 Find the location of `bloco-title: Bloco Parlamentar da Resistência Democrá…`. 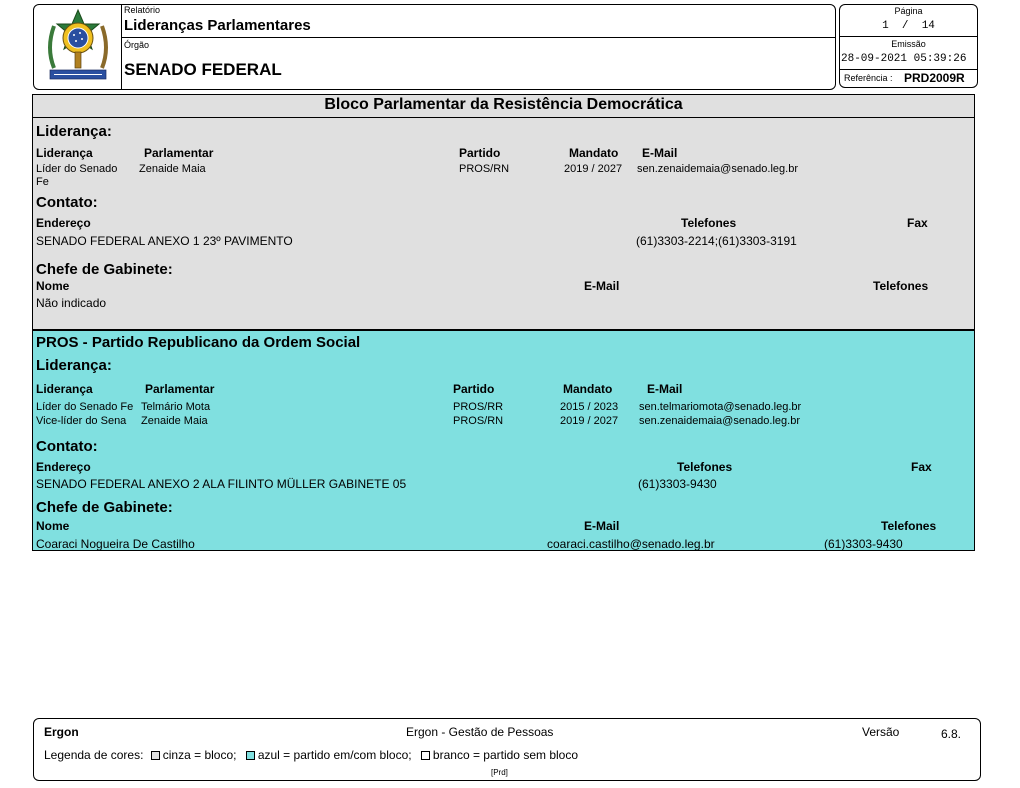

bloco-title: Bloco Parlamentar da Resistência Democrá… is located at coordinates (503, 104).